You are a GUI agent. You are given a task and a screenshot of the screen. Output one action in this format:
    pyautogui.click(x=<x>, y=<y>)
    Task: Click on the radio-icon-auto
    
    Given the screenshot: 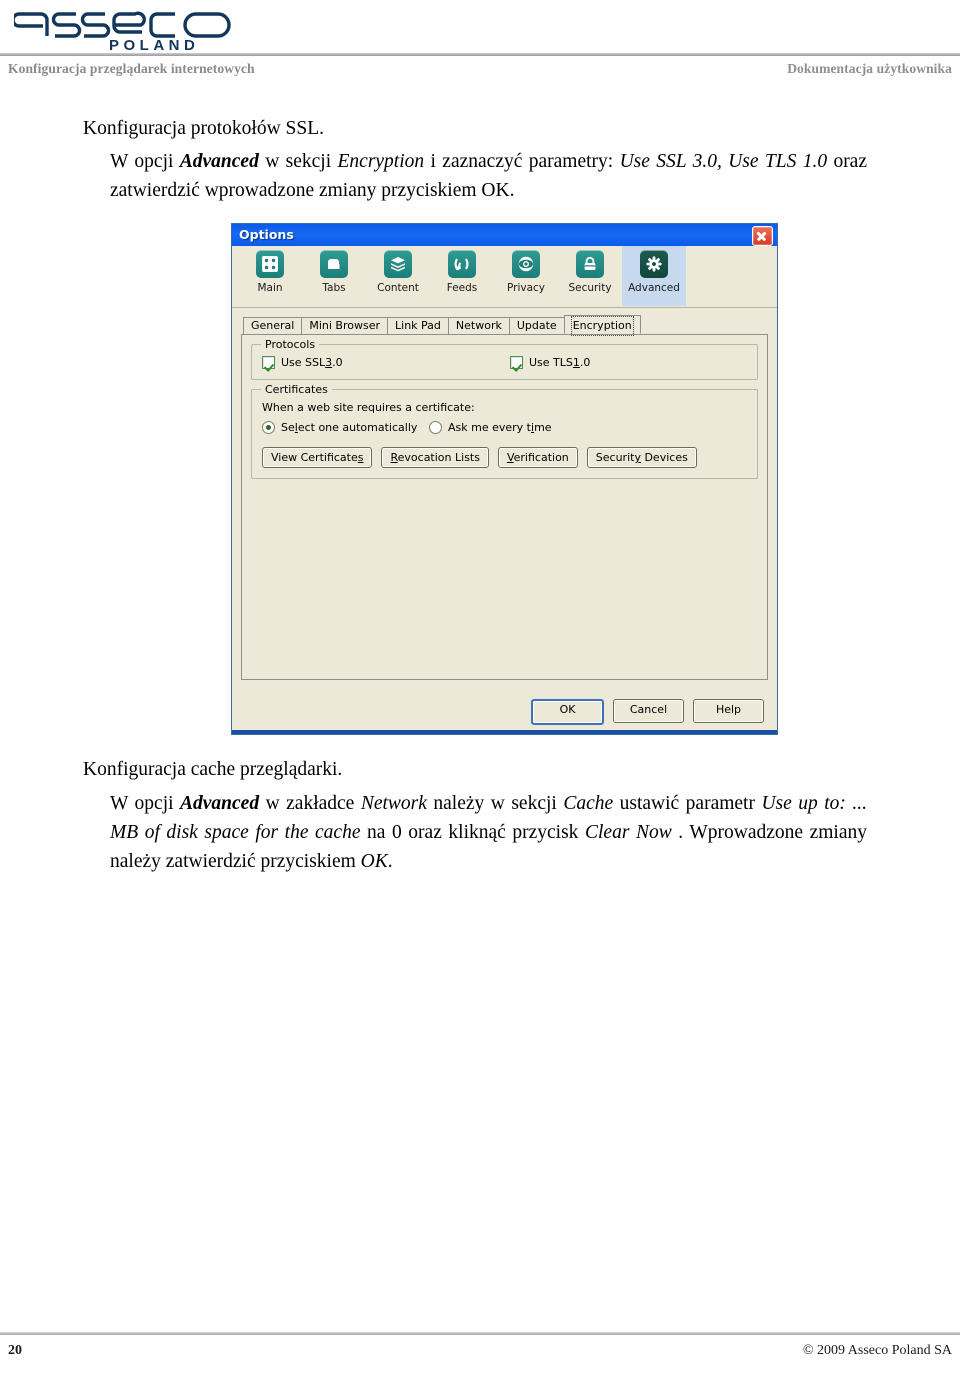 What is the action you would take?
    pyautogui.click(x=268, y=427)
    